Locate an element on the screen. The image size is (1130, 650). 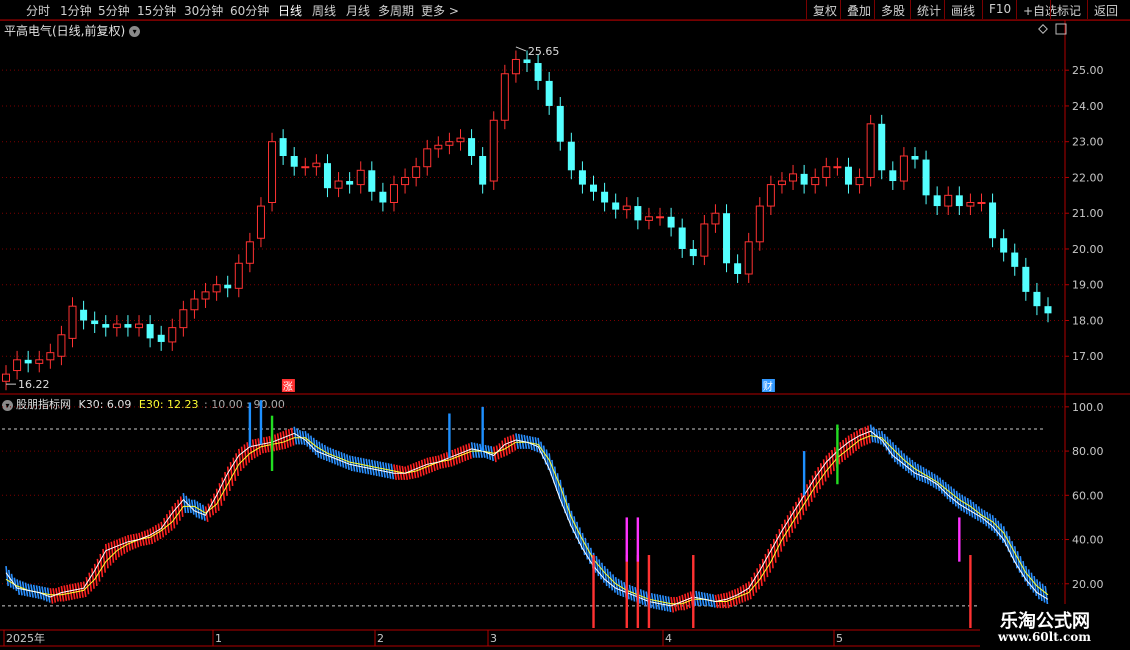
price-tick-label: 18.00 is located at coordinates (1088, 320).